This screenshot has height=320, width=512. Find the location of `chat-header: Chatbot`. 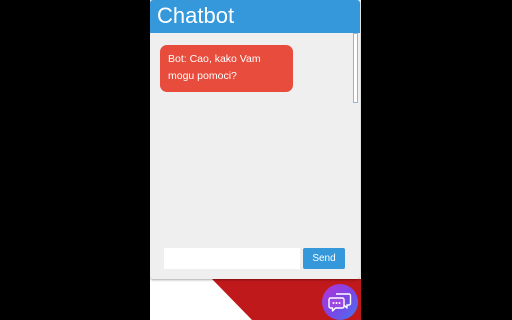

chat-header: Chatbot is located at coordinates (255, 16).